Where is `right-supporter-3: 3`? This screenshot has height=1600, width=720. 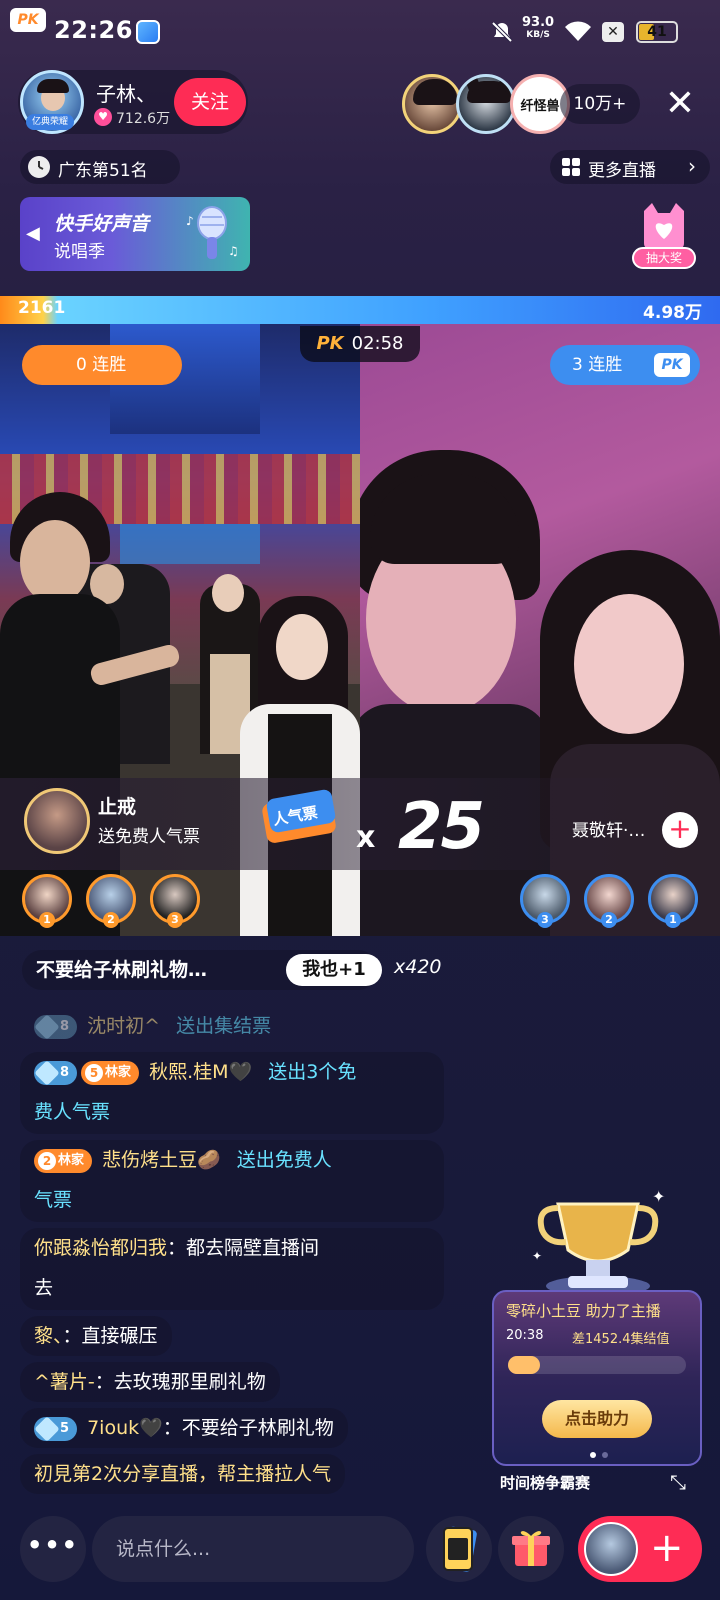
right-supporter-3: 3 is located at coordinates (545, 901).